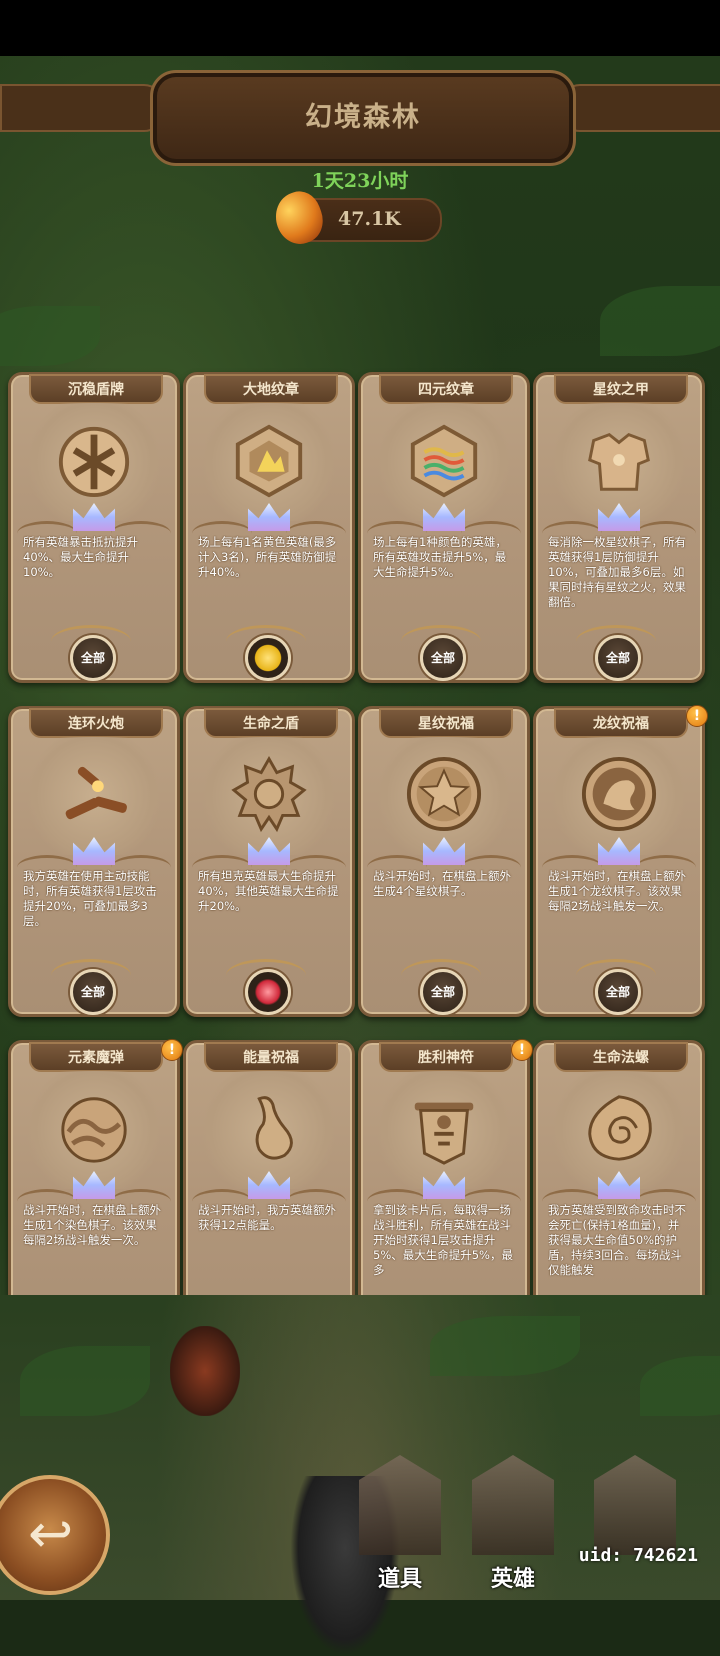 The image size is (720, 1656). I want to click on card-title: 能量祝福, so click(271, 1058).